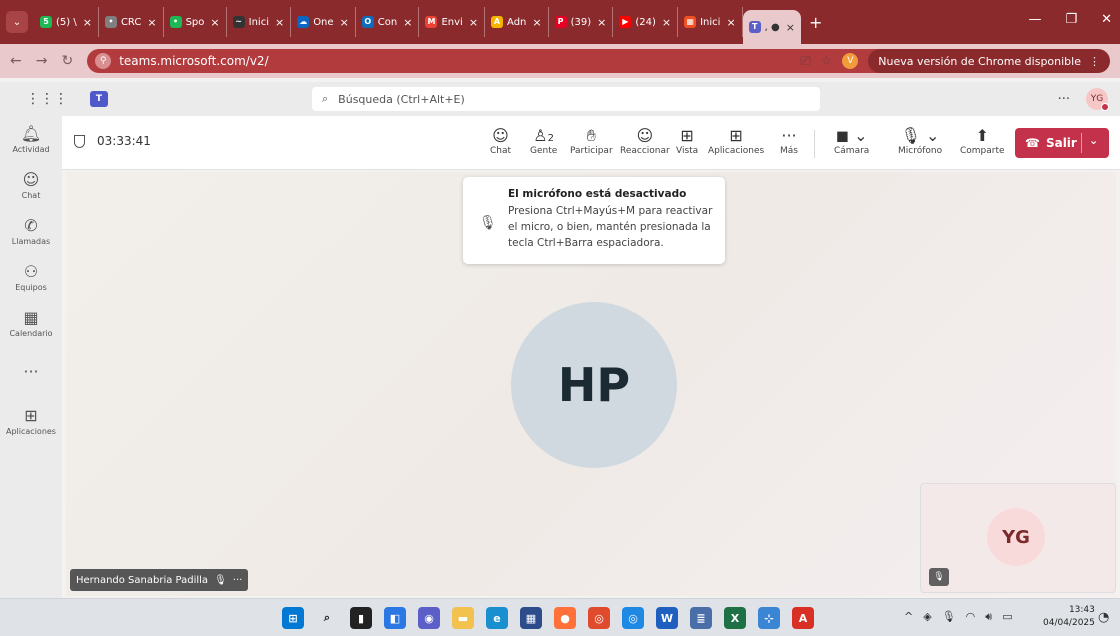 The width and height of the screenshot is (1120, 636). What do you see at coordinates (531, 618) in the screenshot?
I see `store-icon: ▦` at bounding box center [531, 618].